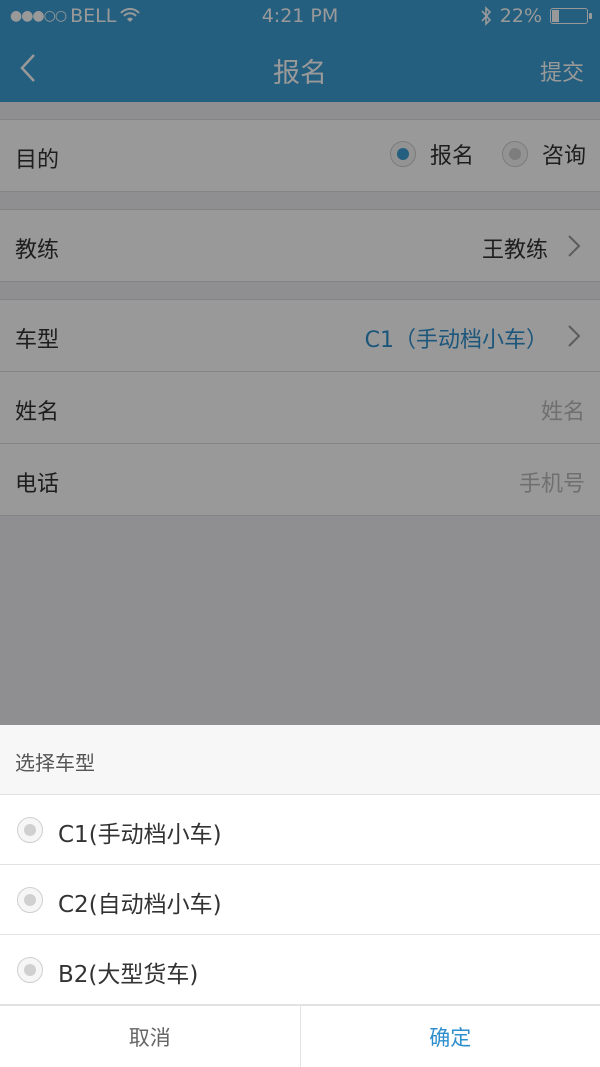 This screenshot has width=600, height=1067. I want to click on sheet-title: 选择车型, so click(300, 760).